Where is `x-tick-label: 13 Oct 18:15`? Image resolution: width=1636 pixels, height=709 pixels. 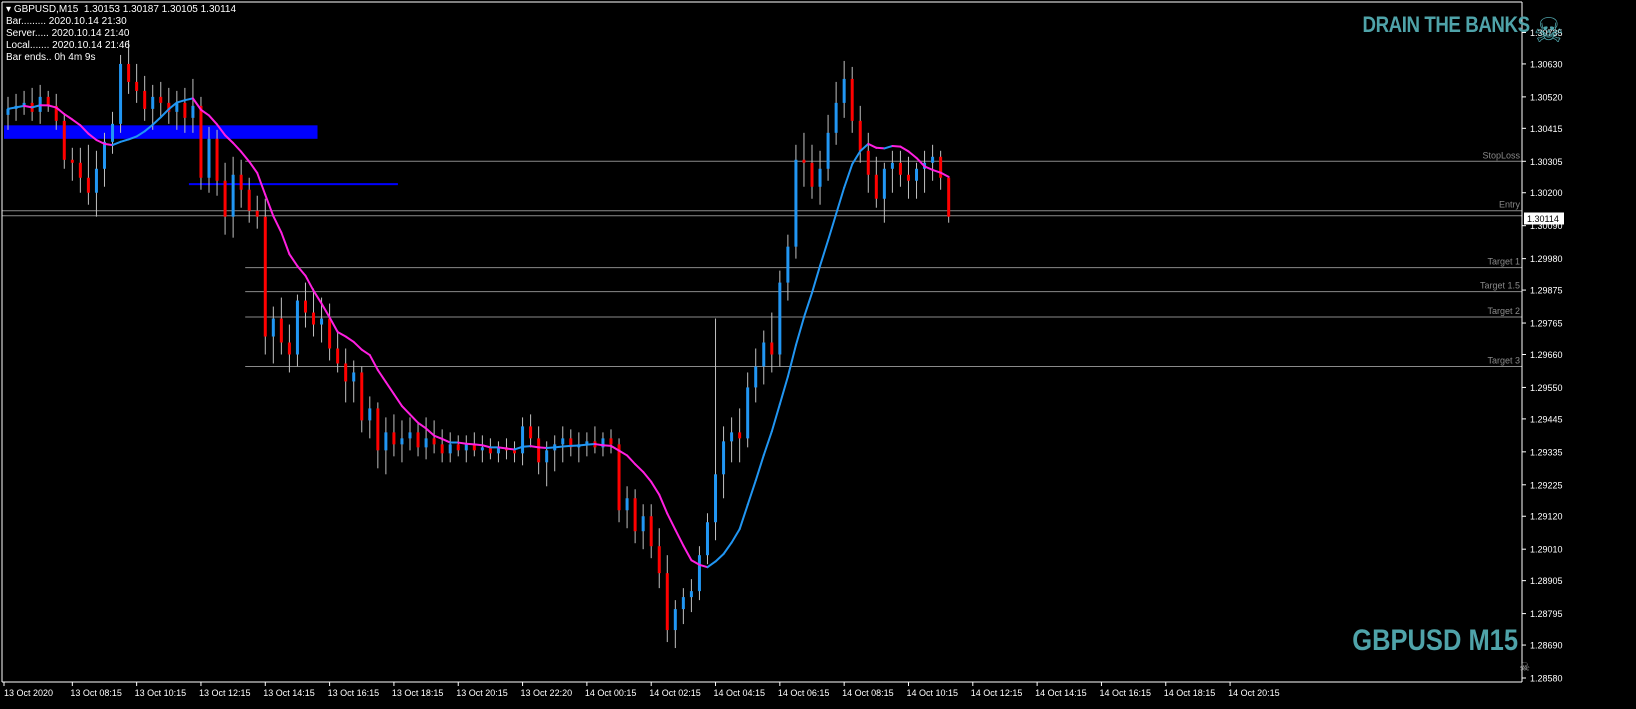
x-tick-label: 13 Oct 18:15 is located at coordinates (418, 693).